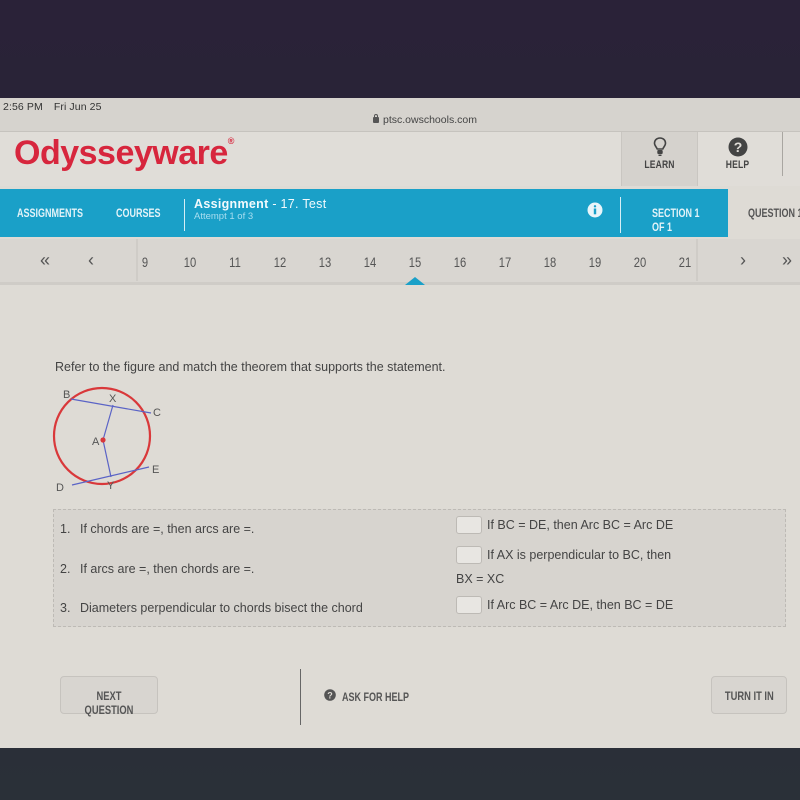 This screenshot has height=800, width=800. What do you see at coordinates (697, 260) in the screenshot?
I see `pager-divider-right` at bounding box center [697, 260].